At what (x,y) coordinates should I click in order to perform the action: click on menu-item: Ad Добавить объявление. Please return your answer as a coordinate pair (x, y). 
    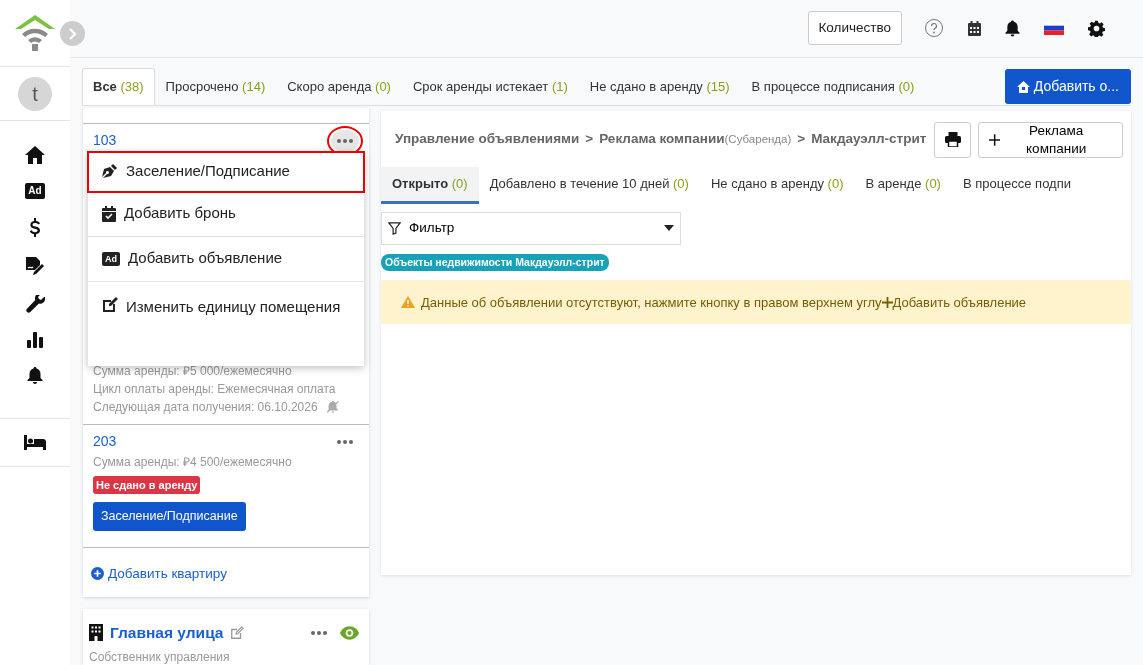
    Looking at the image, I should click on (226, 259).